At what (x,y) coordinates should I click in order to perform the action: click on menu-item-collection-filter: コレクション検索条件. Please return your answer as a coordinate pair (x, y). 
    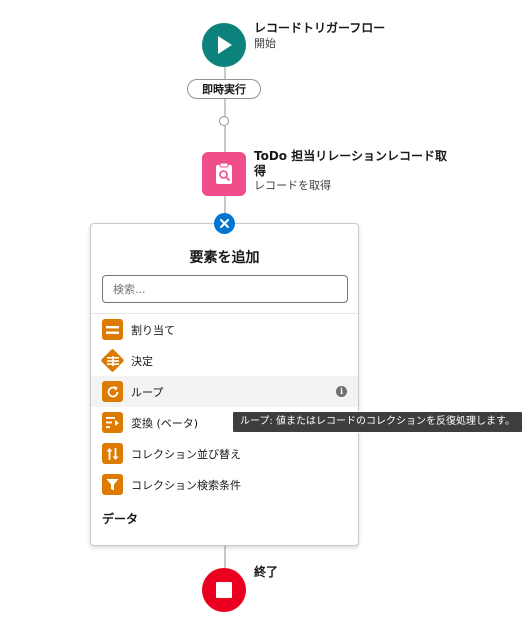
    Looking at the image, I should click on (224, 484).